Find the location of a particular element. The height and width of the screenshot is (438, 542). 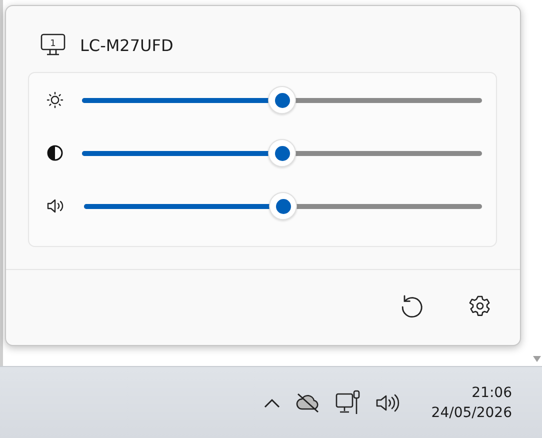

network-icon is located at coordinates (348, 403).